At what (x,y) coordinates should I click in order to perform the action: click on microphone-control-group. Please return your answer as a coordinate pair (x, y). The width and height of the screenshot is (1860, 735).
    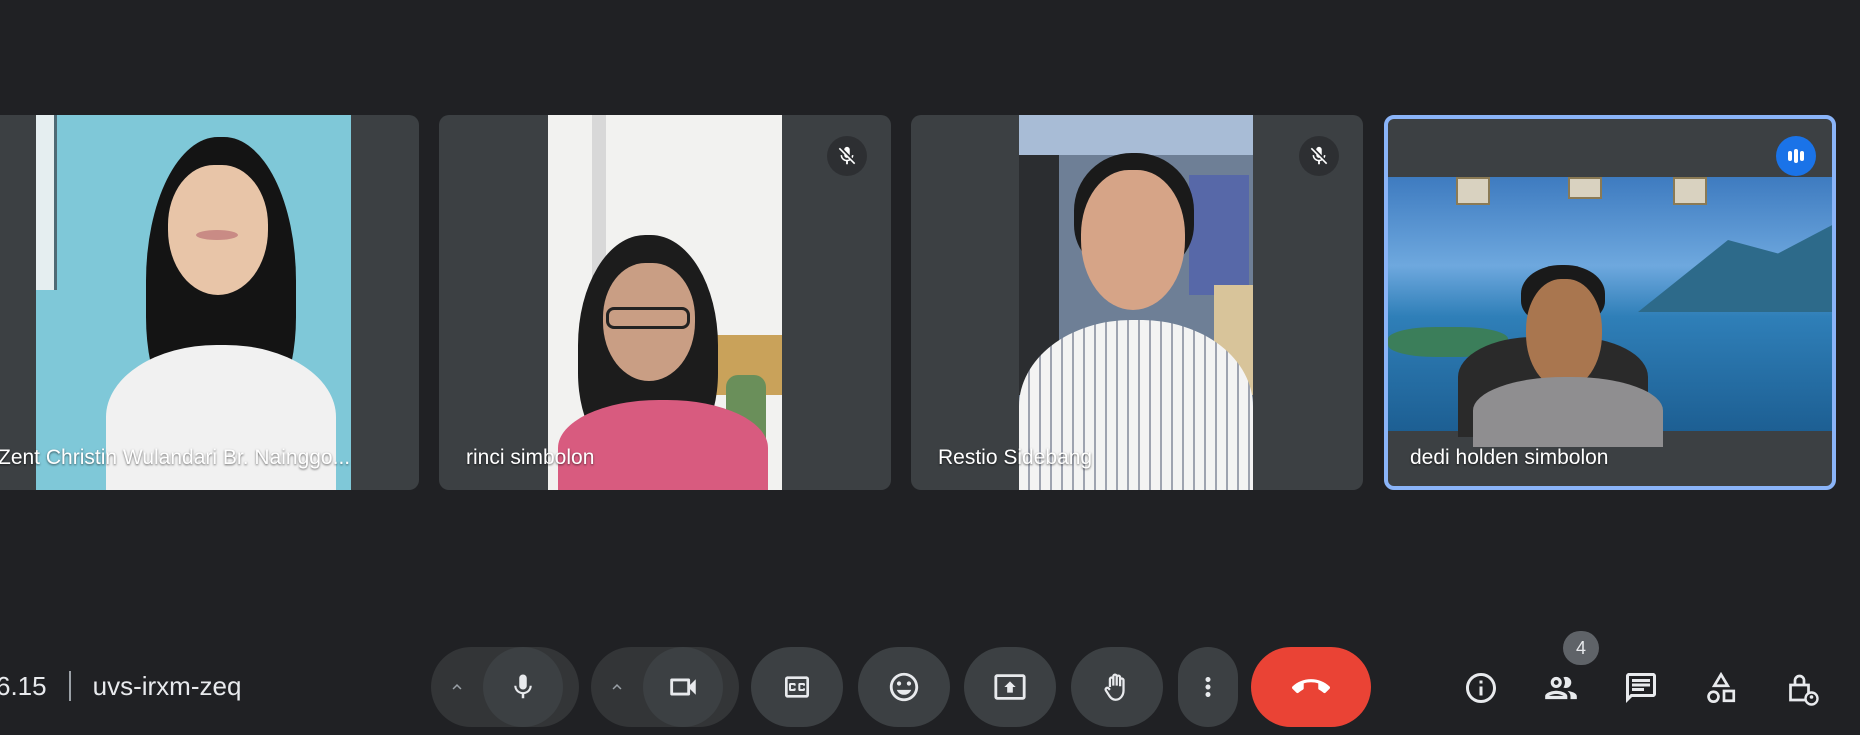
    Looking at the image, I should click on (505, 687).